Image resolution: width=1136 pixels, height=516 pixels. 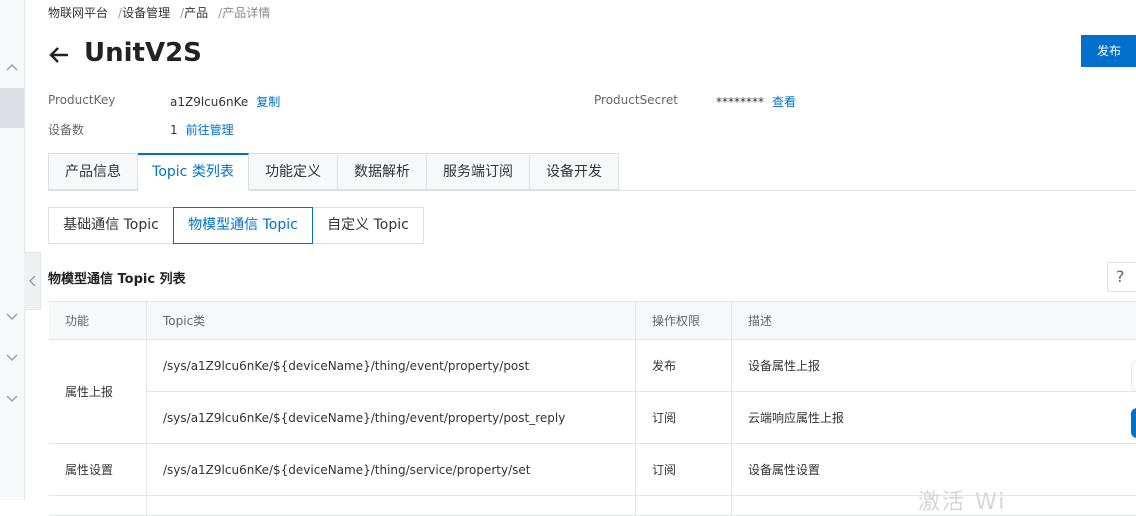 I want to click on copy-link: 复制, so click(x=268, y=102).